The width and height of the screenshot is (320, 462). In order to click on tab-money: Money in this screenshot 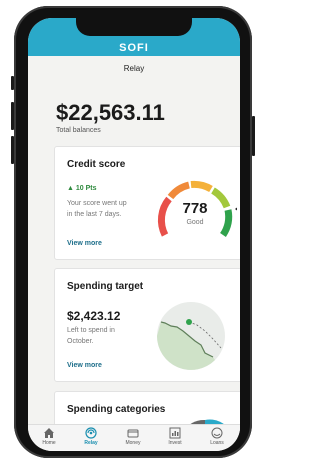, I will do `click(133, 436)`.